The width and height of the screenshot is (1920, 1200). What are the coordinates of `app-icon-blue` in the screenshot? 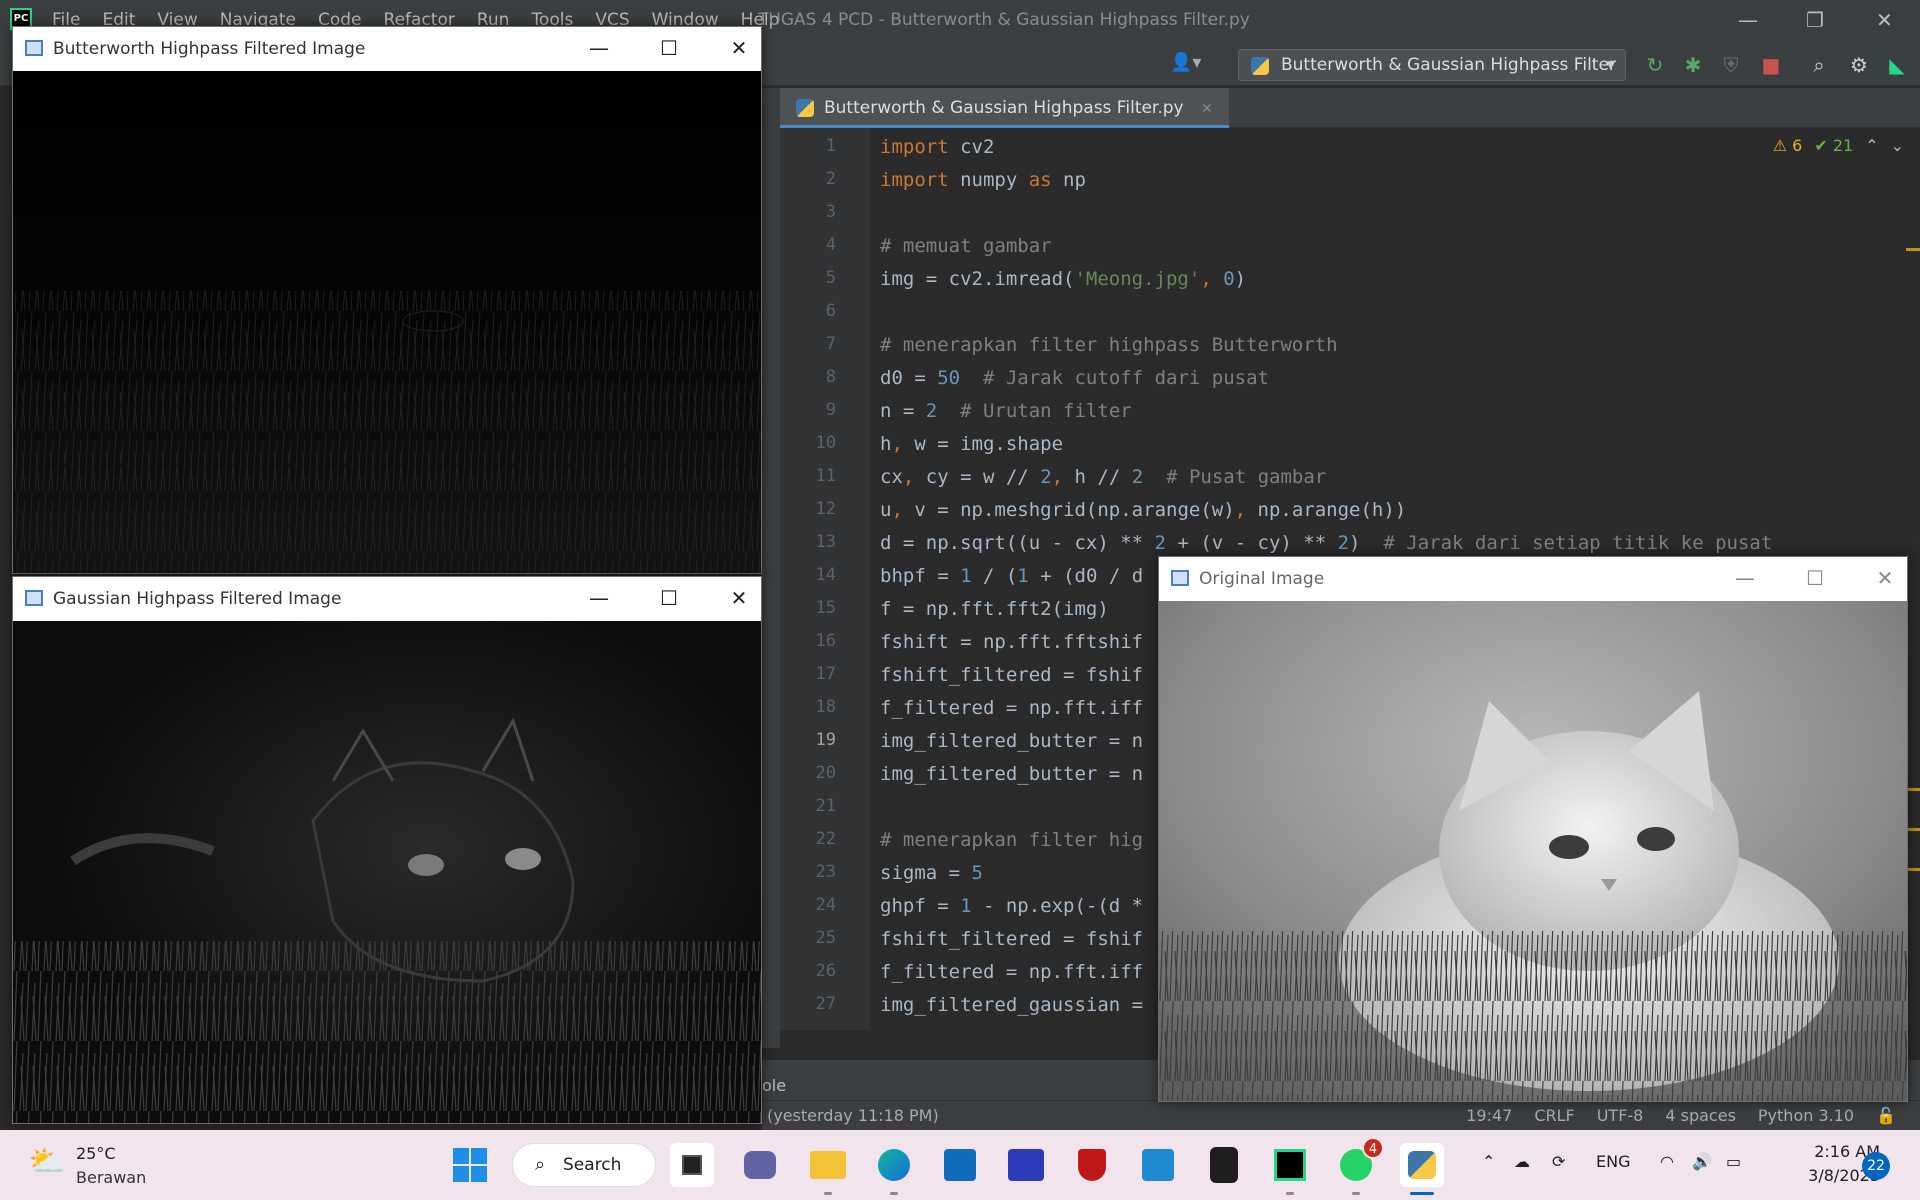 It's located at (1026, 1165).